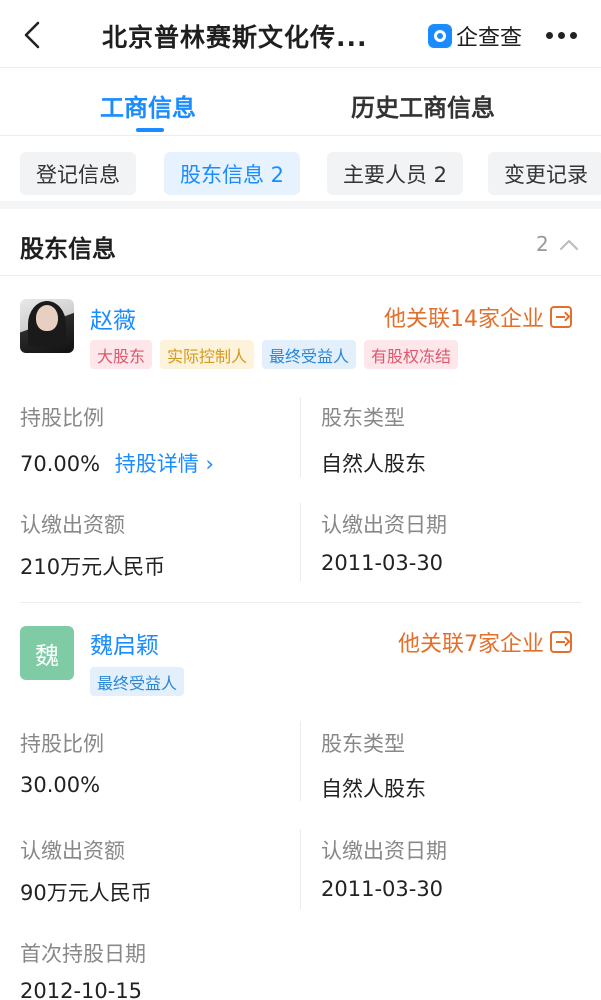 The width and height of the screenshot is (601, 1000). Describe the element at coordinates (489, 38) in the screenshot. I see `brand-name: 企查查` at that location.